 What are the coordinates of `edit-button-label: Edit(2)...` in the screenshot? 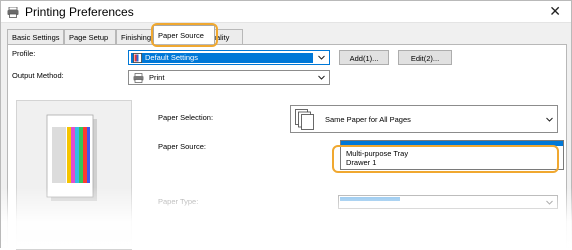 It's located at (425, 58).